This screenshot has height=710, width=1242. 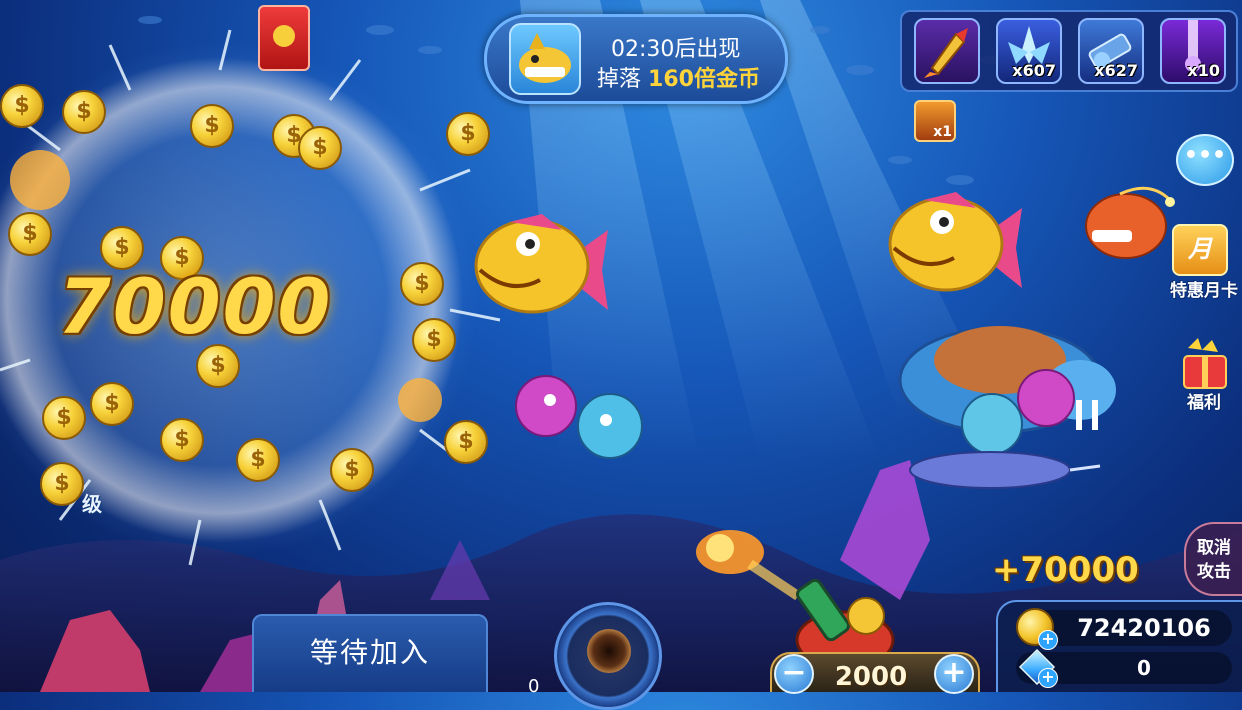 What do you see at coordinates (370, 653) in the screenshot?
I see `wait-join-button: 等待加入` at bounding box center [370, 653].